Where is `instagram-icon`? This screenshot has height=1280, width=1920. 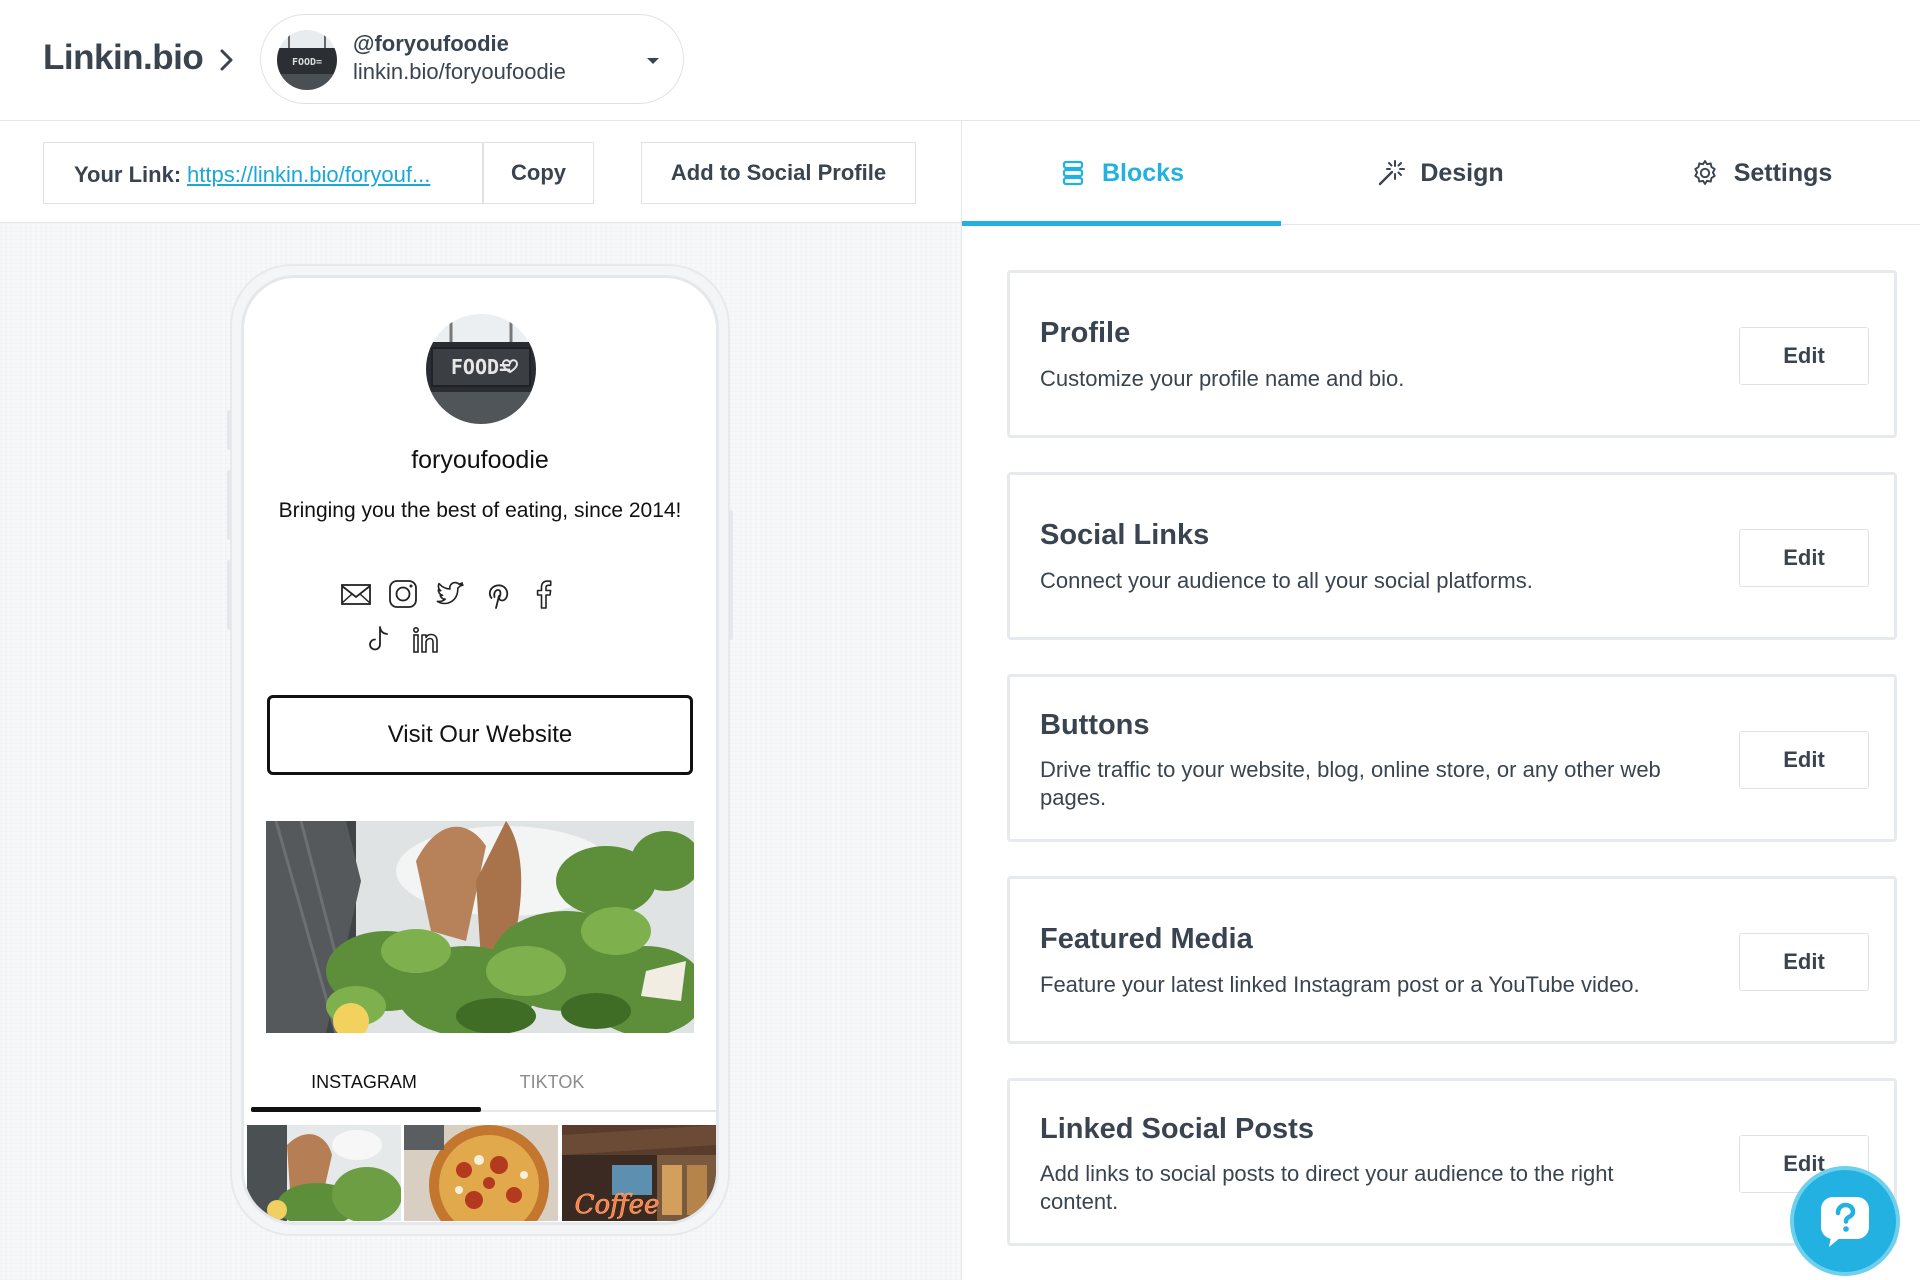 instagram-icon is located at coordinates (403, 594).